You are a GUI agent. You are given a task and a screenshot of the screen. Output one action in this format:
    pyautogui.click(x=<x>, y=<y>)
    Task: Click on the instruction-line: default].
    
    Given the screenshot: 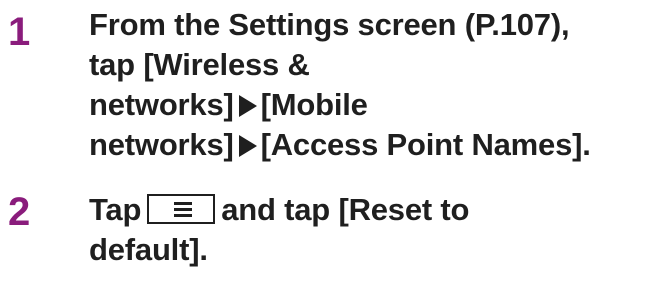 What is the action you would take?
    pyautogui.click(x=148, y=249)
    